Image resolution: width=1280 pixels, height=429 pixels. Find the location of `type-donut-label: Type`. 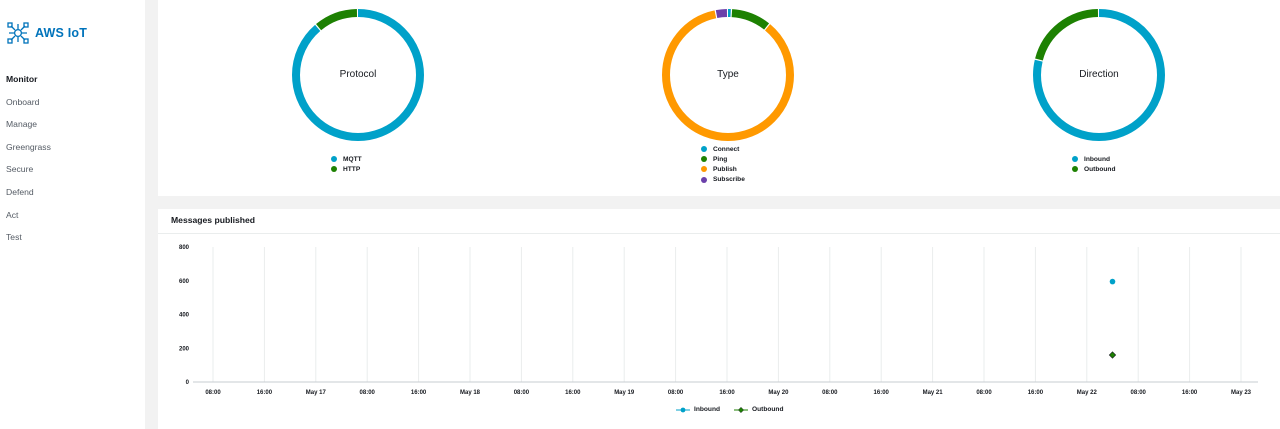

type-donut-label: Type is located at coordinates (728, 74).